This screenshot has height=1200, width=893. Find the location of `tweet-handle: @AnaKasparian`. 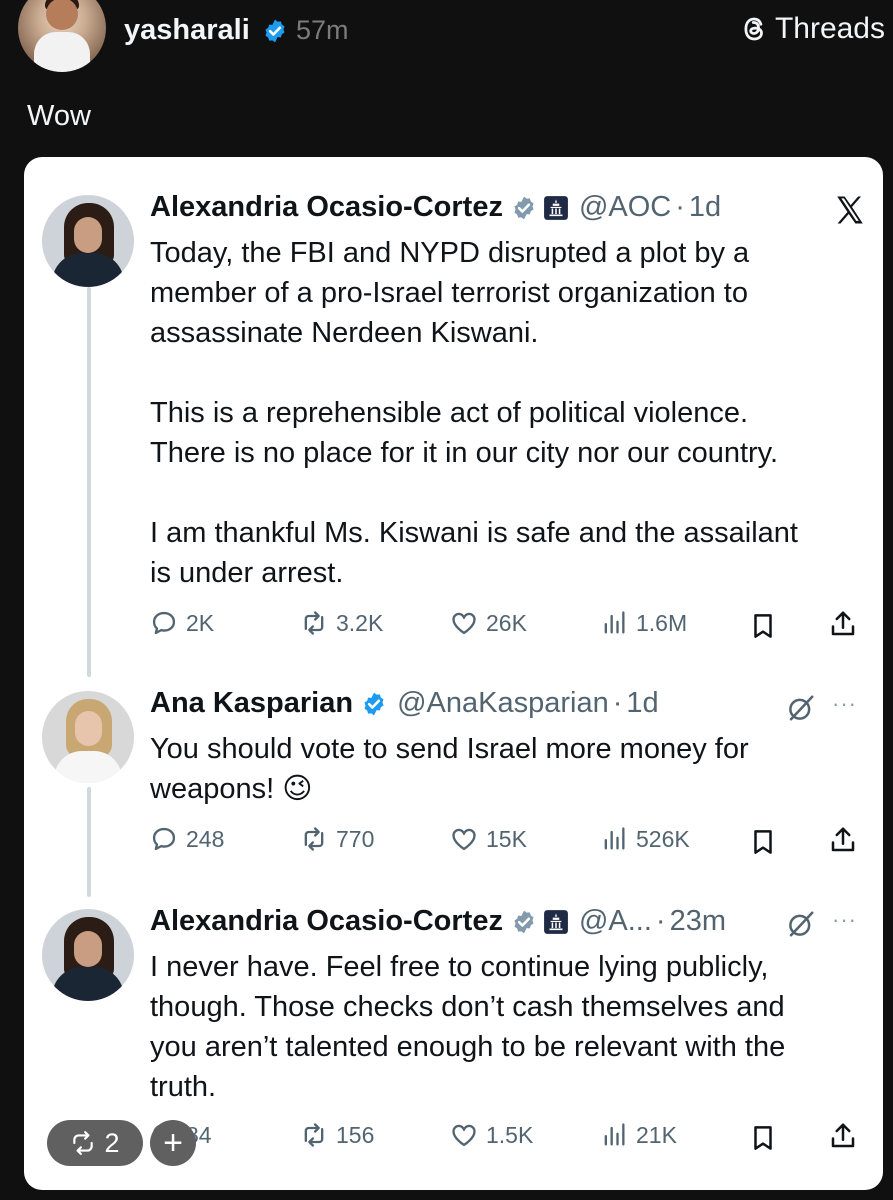

tweet-handle: @AnaKasparian is located at coordinates (503, 703).